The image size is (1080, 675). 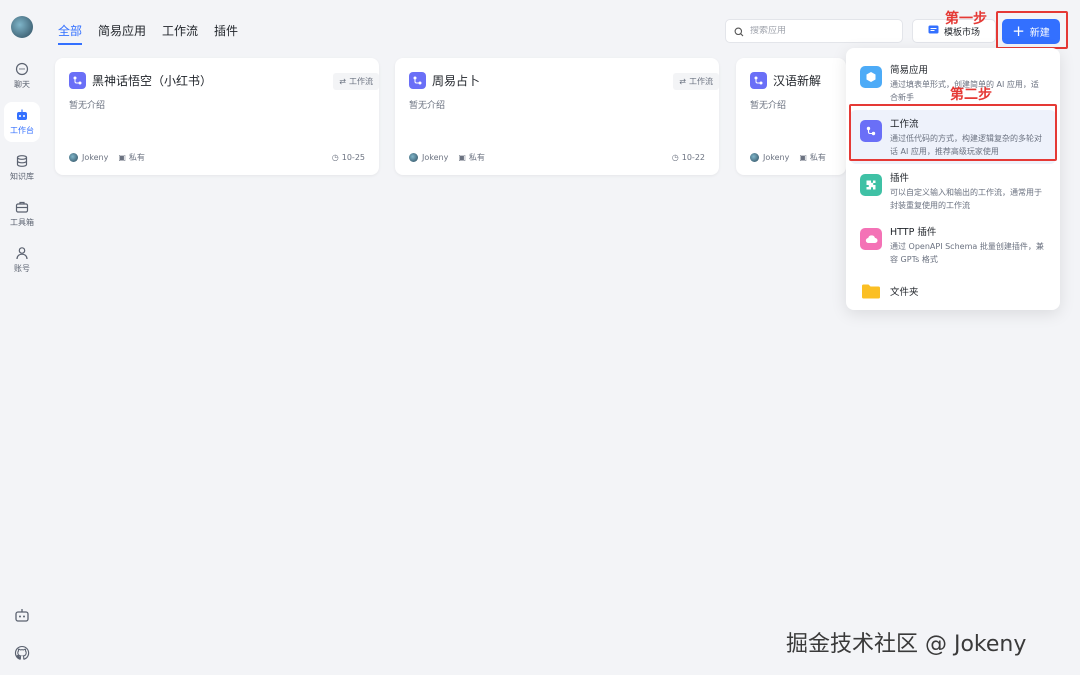 I want to click on search-box, so click(x=814, y=31).